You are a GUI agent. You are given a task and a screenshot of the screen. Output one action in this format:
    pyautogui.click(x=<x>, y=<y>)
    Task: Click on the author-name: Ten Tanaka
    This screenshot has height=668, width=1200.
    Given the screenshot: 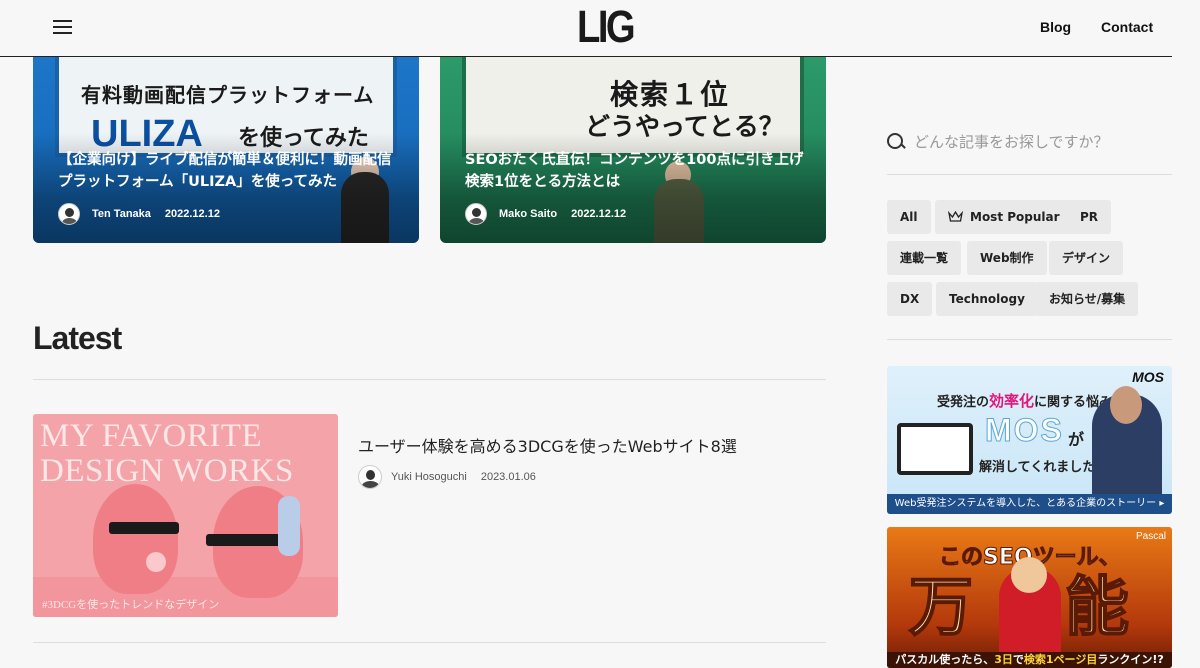 What is the action you would take?
    pyautogui.click(x=121, y=214)
    